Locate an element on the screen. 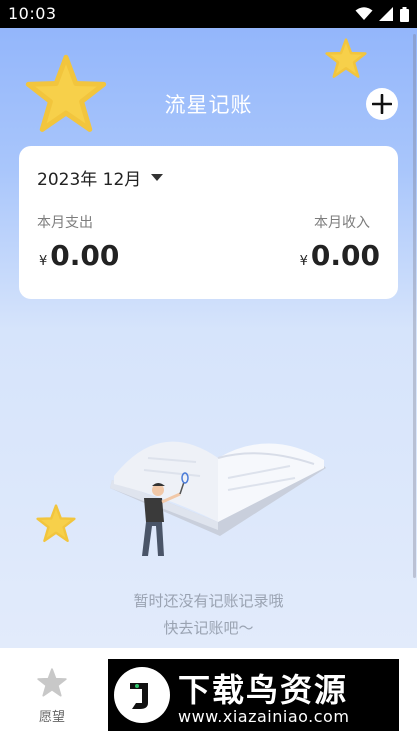 This screenshot has height=741, width=417. watermark-url: www.xiazainiao.com is located at coordinates (264, 716).